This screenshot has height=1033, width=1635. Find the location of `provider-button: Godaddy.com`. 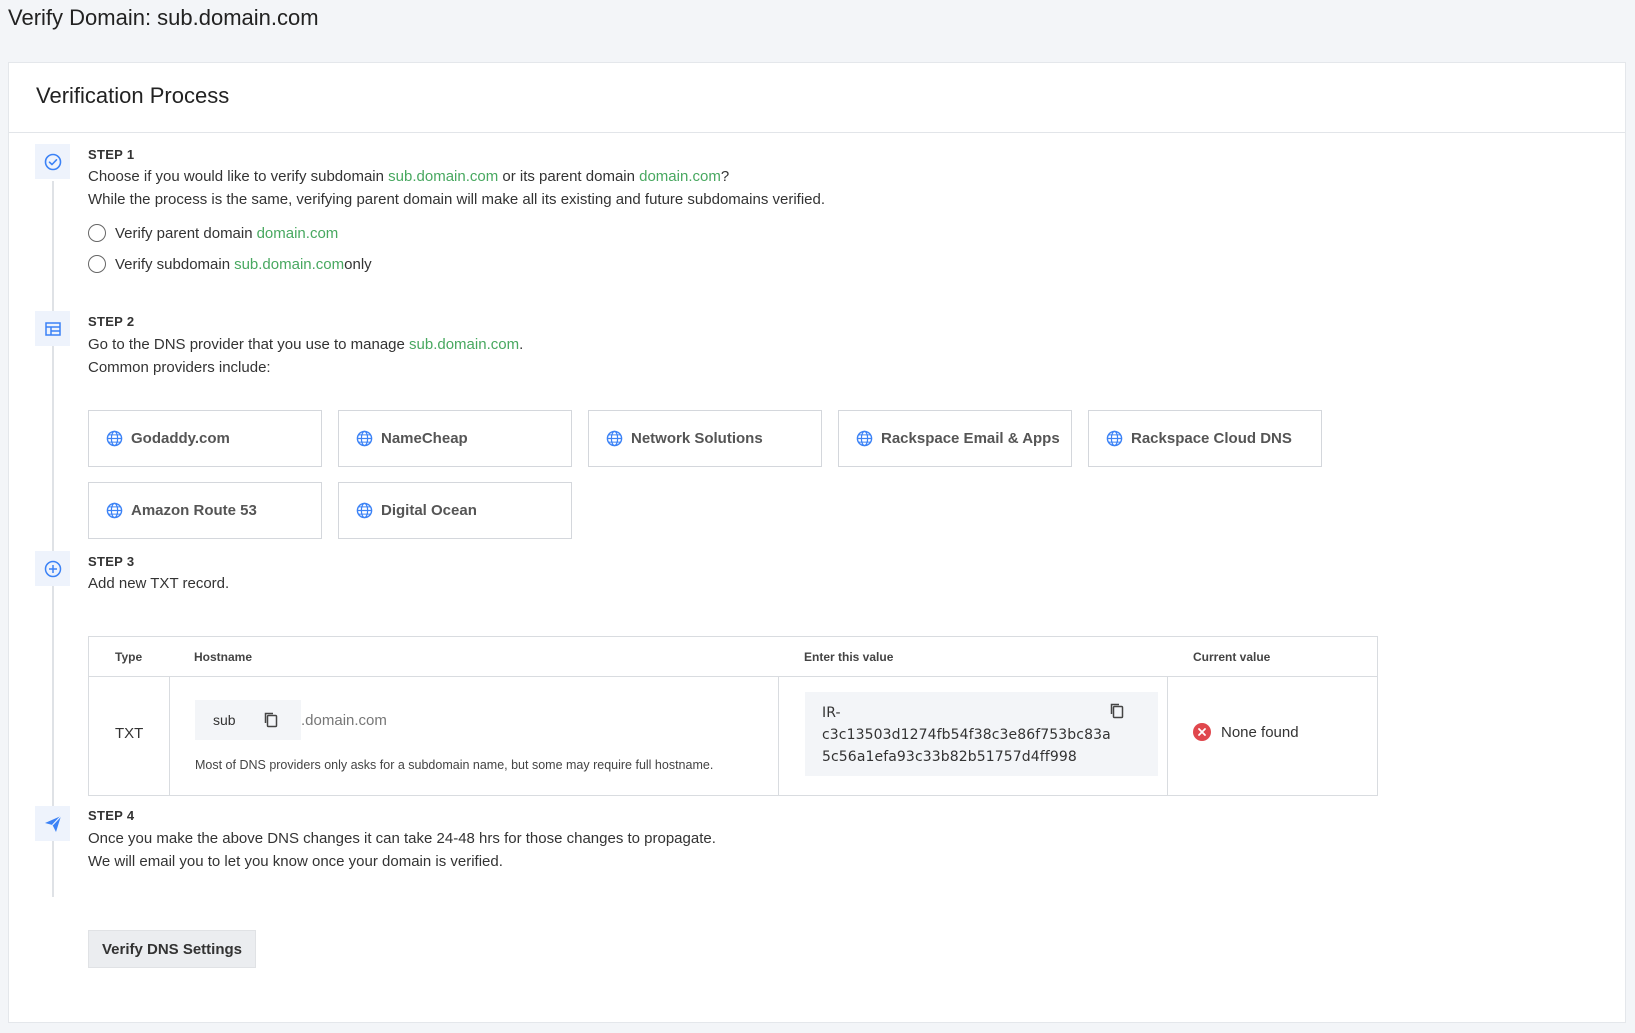

provider-button: Godaddy.com is located at coordinates (205, 438).